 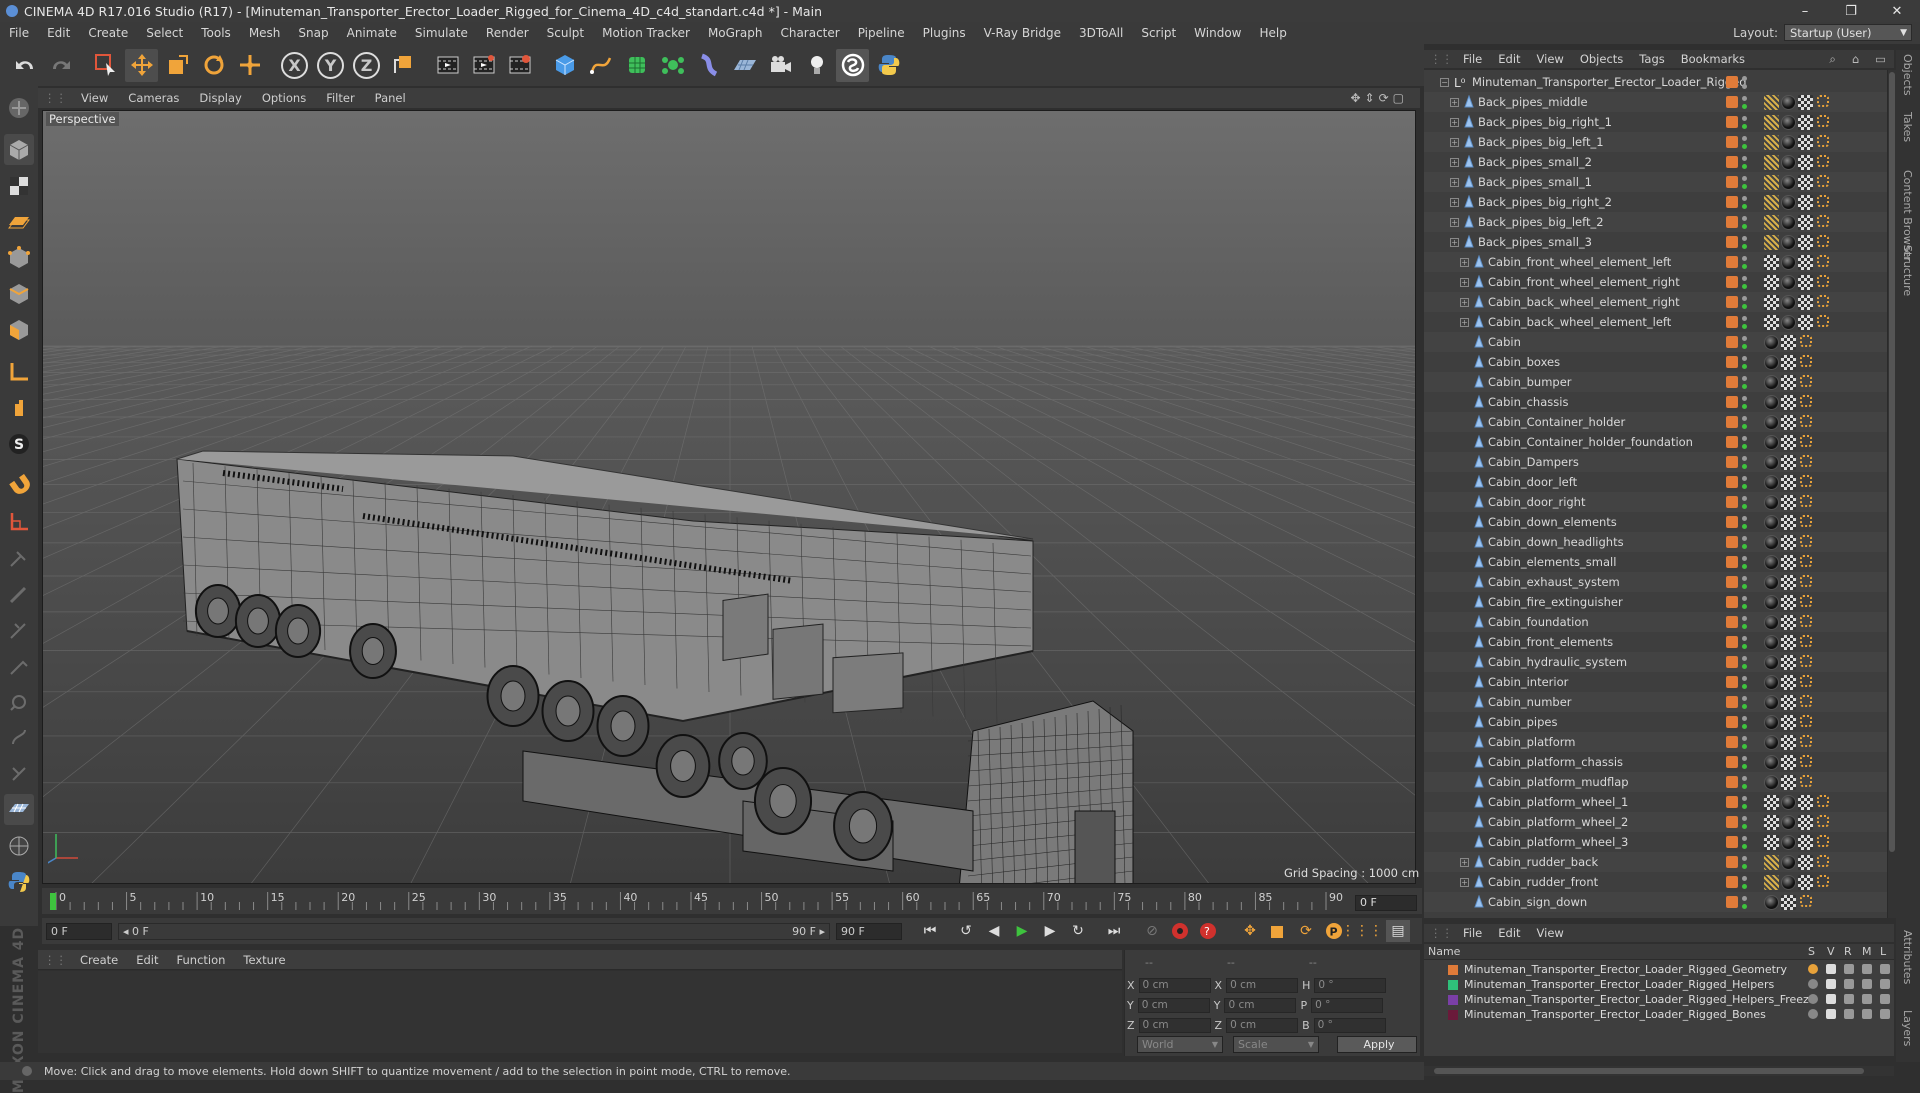 I want to click on object-row-back-pipes-big-left-2: + Back_pipes_big_left_2, so click(x=1655, y=222).